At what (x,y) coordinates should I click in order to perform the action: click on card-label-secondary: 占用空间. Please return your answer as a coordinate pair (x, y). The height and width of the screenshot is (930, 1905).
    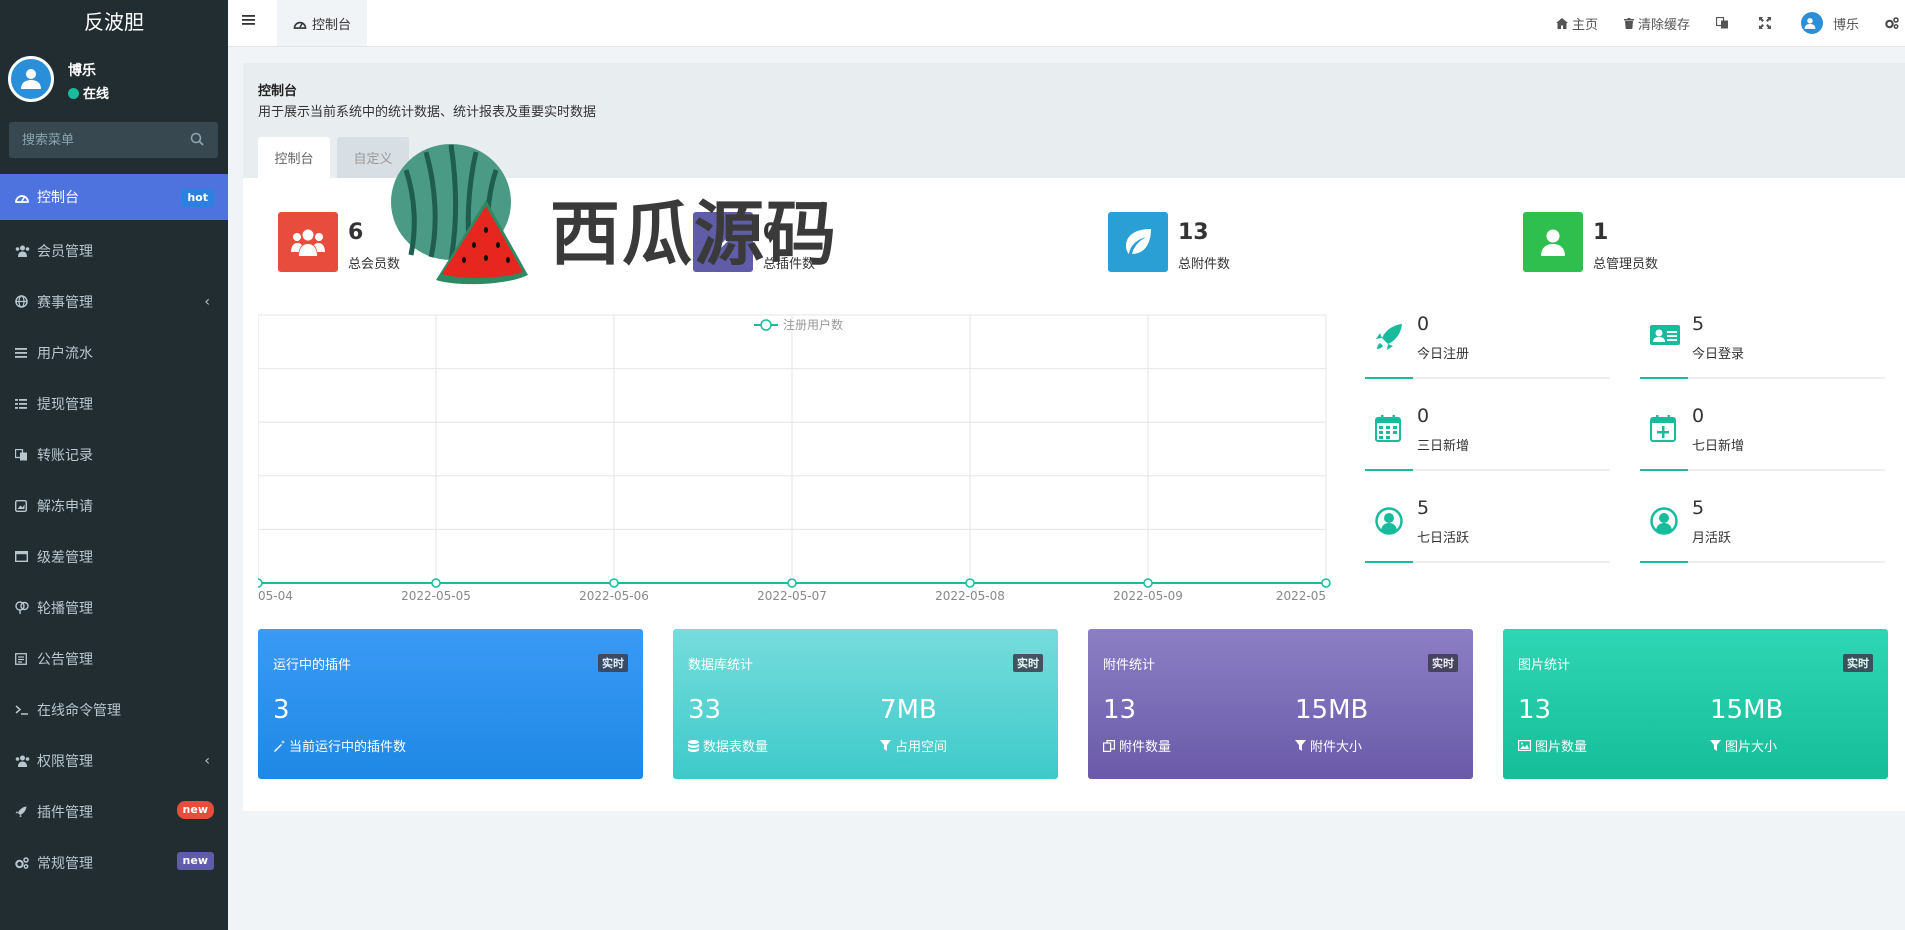
    Looking at the image, I should click on (913, 745).